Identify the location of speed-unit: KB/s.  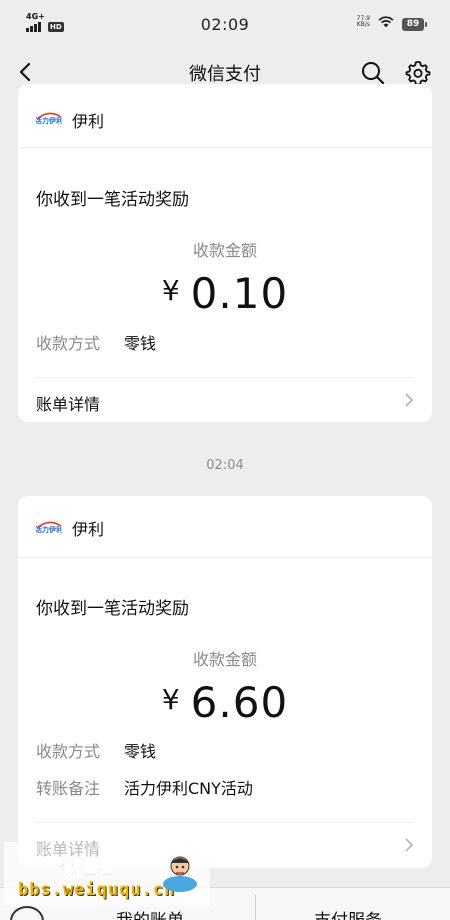
(363, 24).